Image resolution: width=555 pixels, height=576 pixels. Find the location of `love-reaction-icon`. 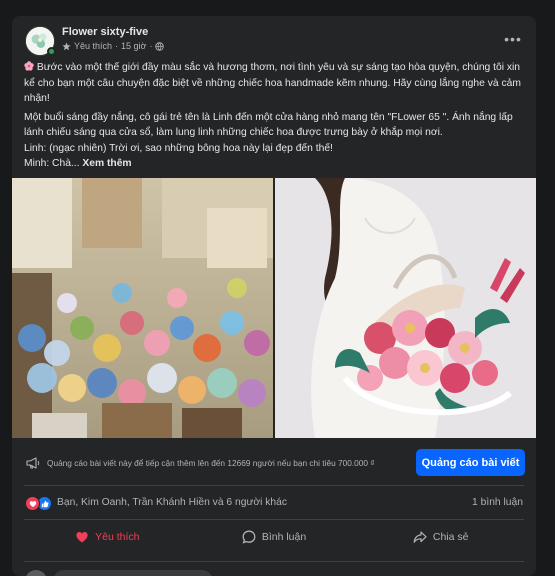

love-reaction-icon is located at coordinates (32, 503).